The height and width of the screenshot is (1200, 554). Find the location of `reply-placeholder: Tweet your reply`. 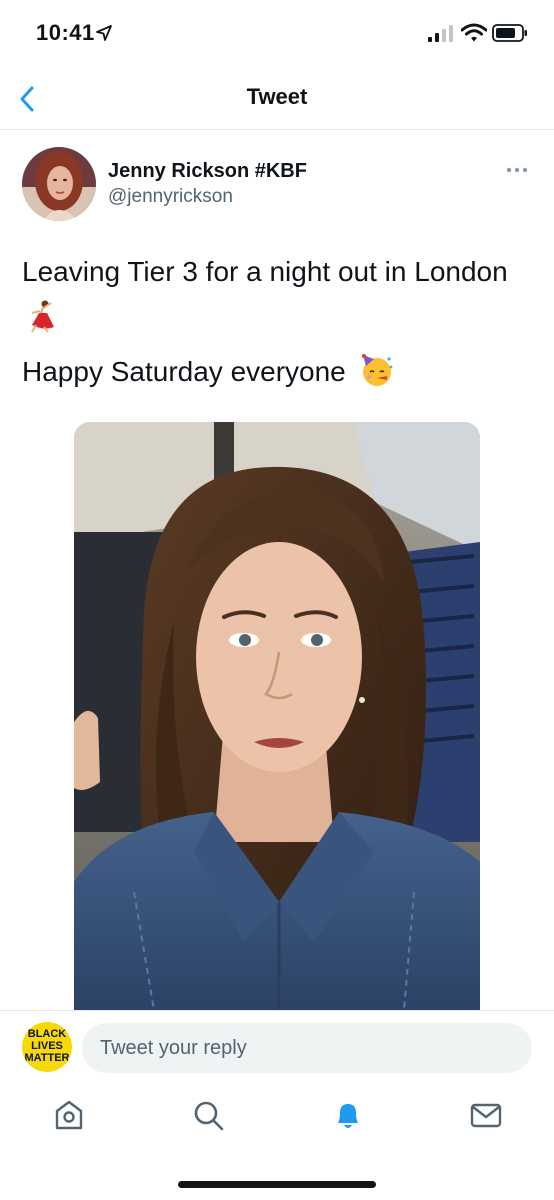

reply-placeholder: Tweet your reply is located at coordinates (173, 1047).